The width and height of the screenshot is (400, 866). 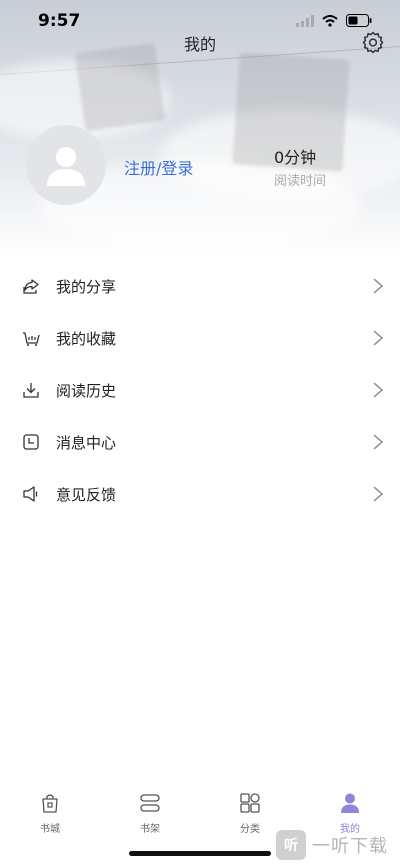 I want to click on avatar, so click(x=66, y=165).